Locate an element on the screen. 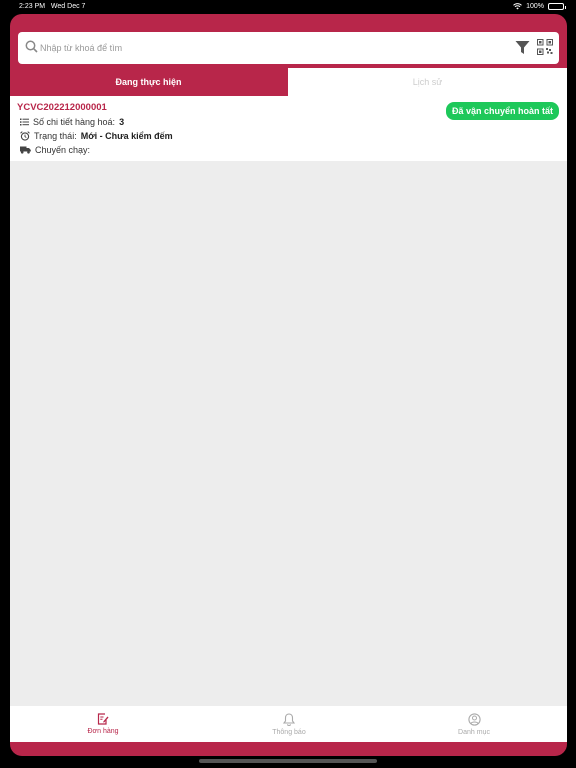  wifi-icon is located at coordinates (517, 6).